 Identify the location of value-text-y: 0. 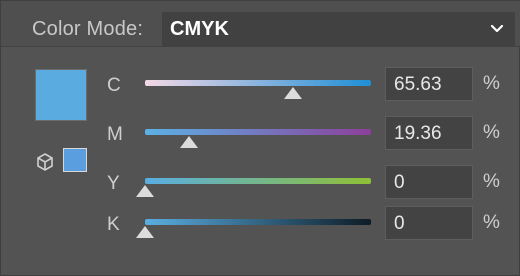
(399, 182).